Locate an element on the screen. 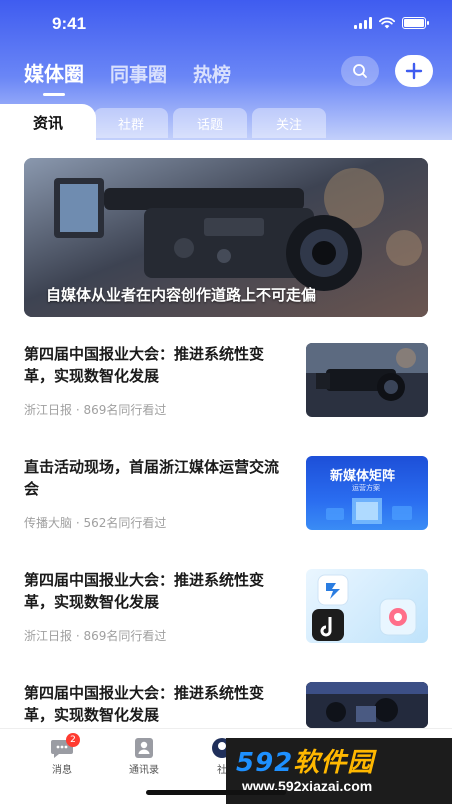 The height and width of the screenshot is (804, 452). watermark-title: 592软件园 is located at coordinates (305, 763).